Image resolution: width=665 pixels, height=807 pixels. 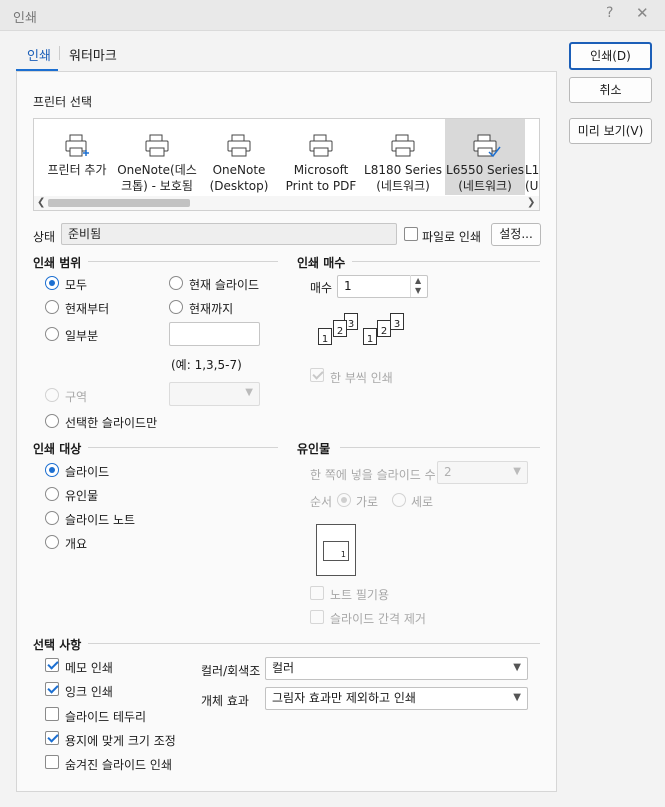 I want to click on scroll-left-icon: ❮, so click(x=41, y=203).